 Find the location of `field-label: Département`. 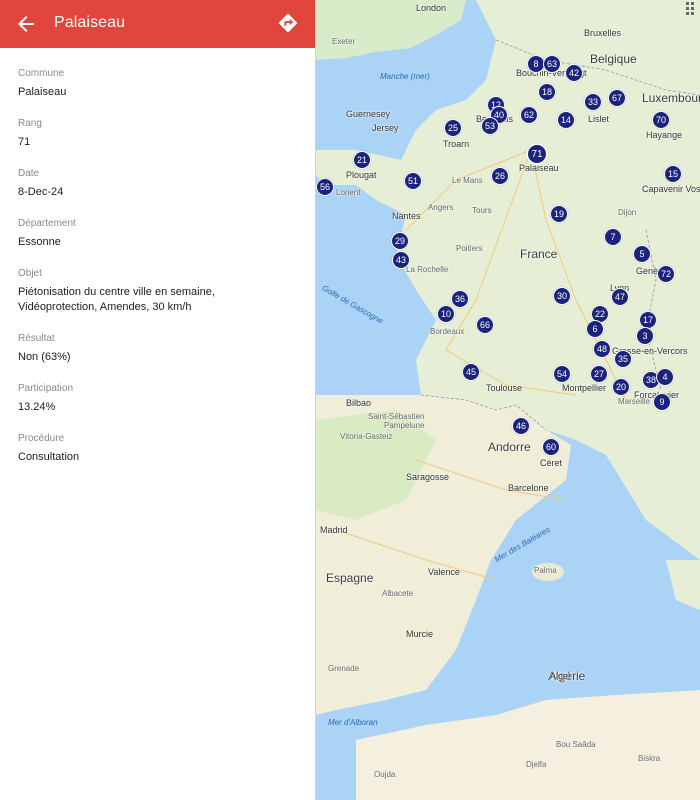

field-label: Département is located at coordinates (47, 223).